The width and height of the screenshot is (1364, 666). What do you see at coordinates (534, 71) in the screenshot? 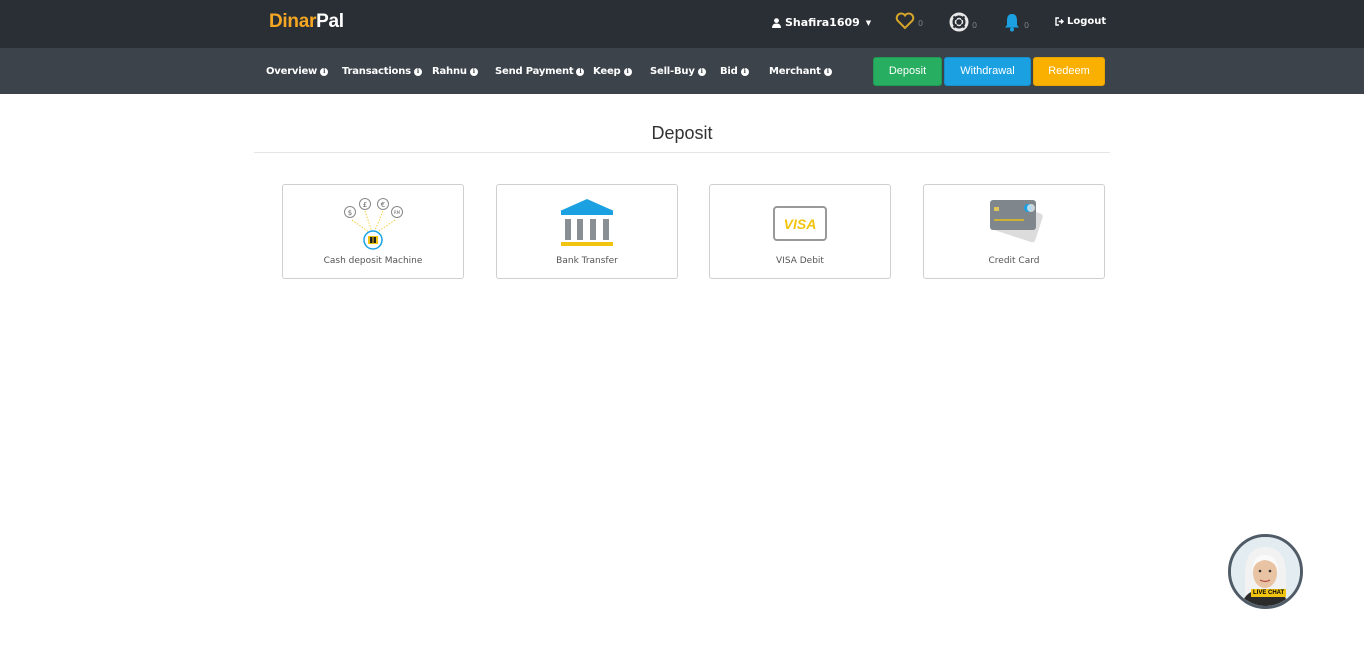
I see `nav-item-label: Send Payment` at bounding box center [534, 71].